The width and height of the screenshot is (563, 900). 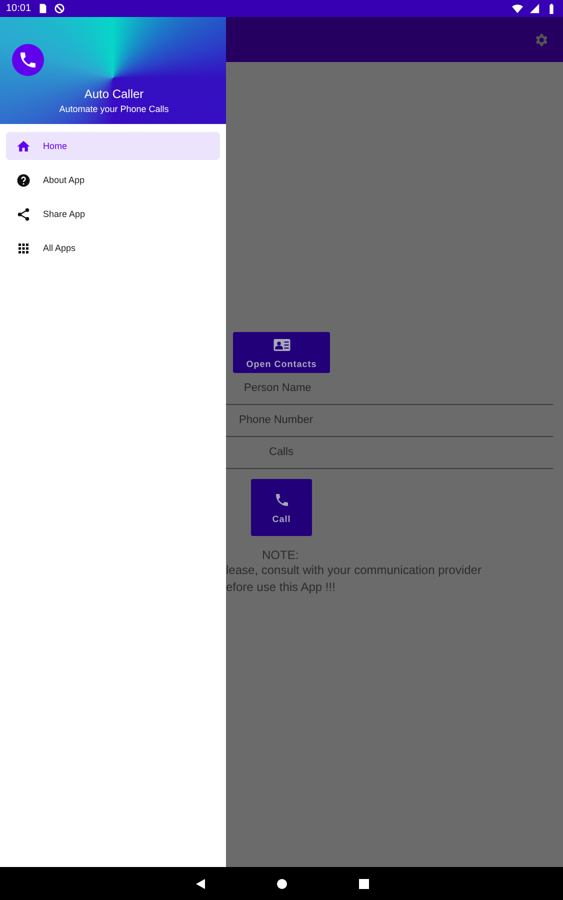 What do you see at coordinates (113, 214) in the screenshot?
I see `drawer-item: Share App` at bounding box center [113, 214].